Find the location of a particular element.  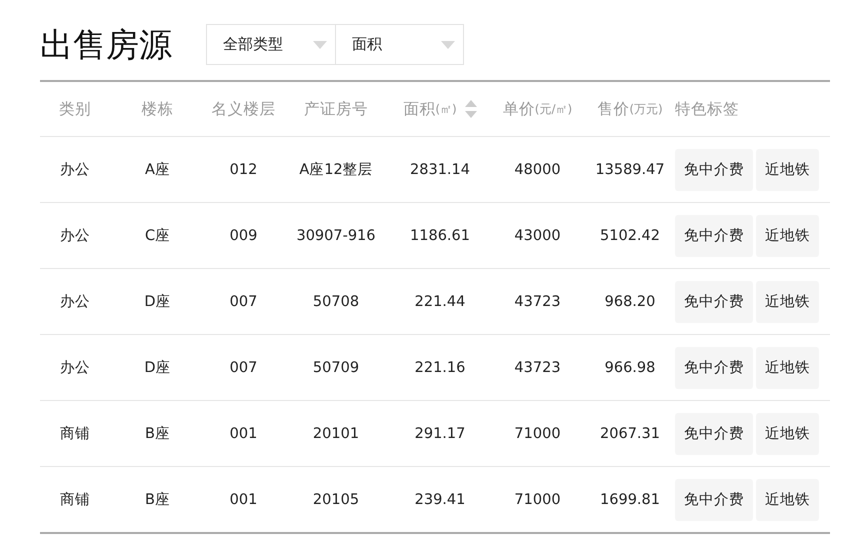

table-cell: 2067.31 is located at coordinates (630, 434).